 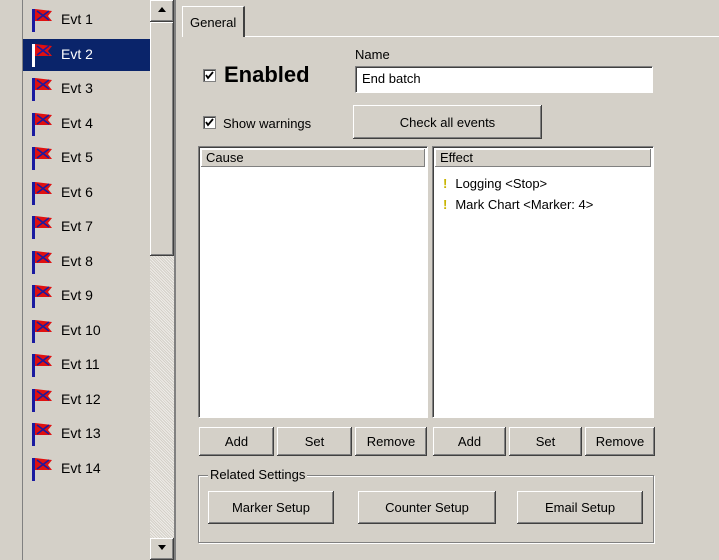 I want to click on scroll-down-button, so click(x=162, y=549).